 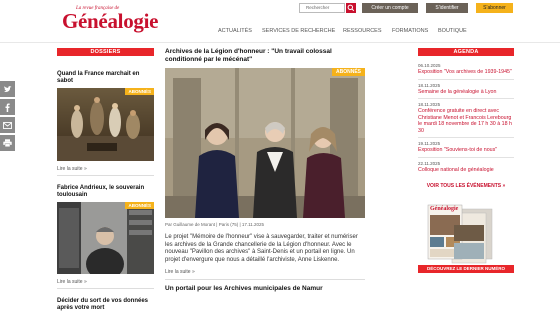 I want to click on event-date: 22.11.2025, so click(x=429, y=163).